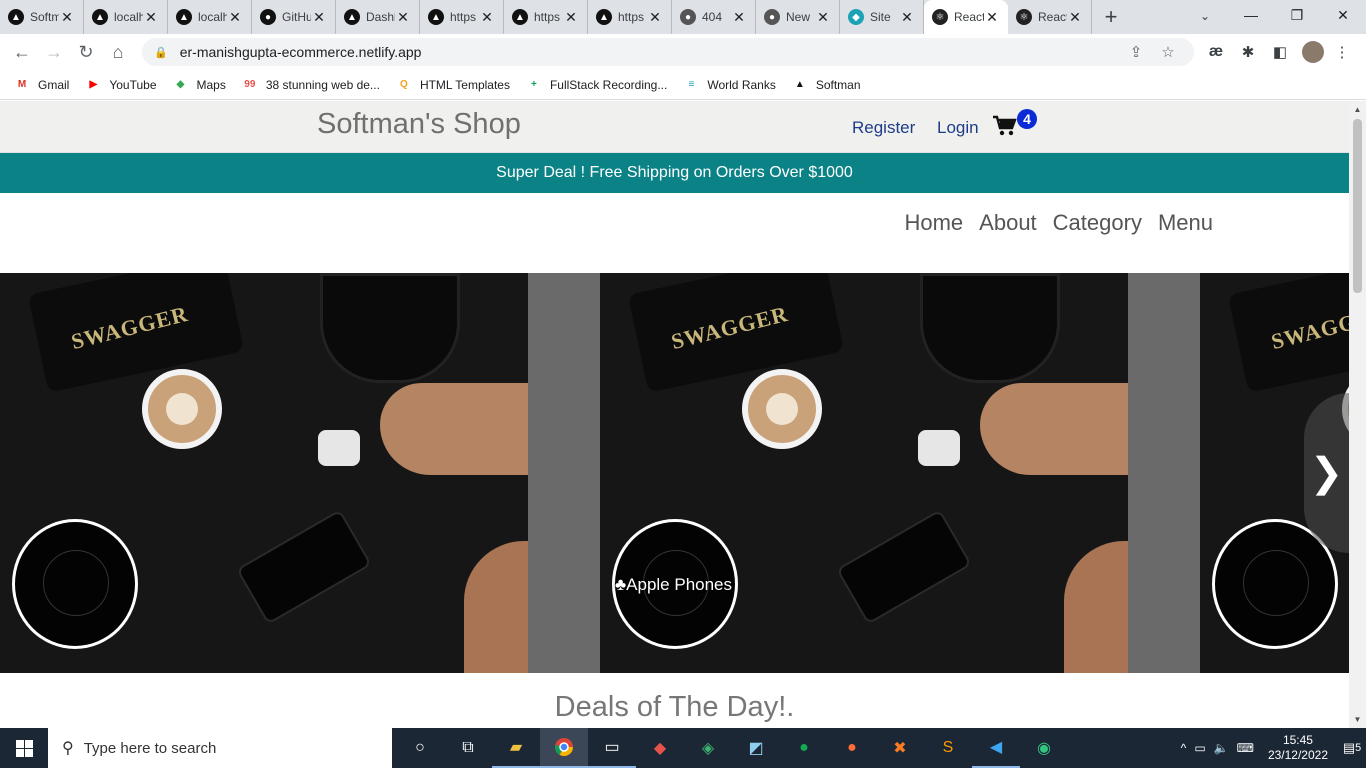 The height and width of the screenshot is (768, 1366). Describe the element at coordinates (1008, 223) in the screenshot. I see `nav-about: About` at that location.